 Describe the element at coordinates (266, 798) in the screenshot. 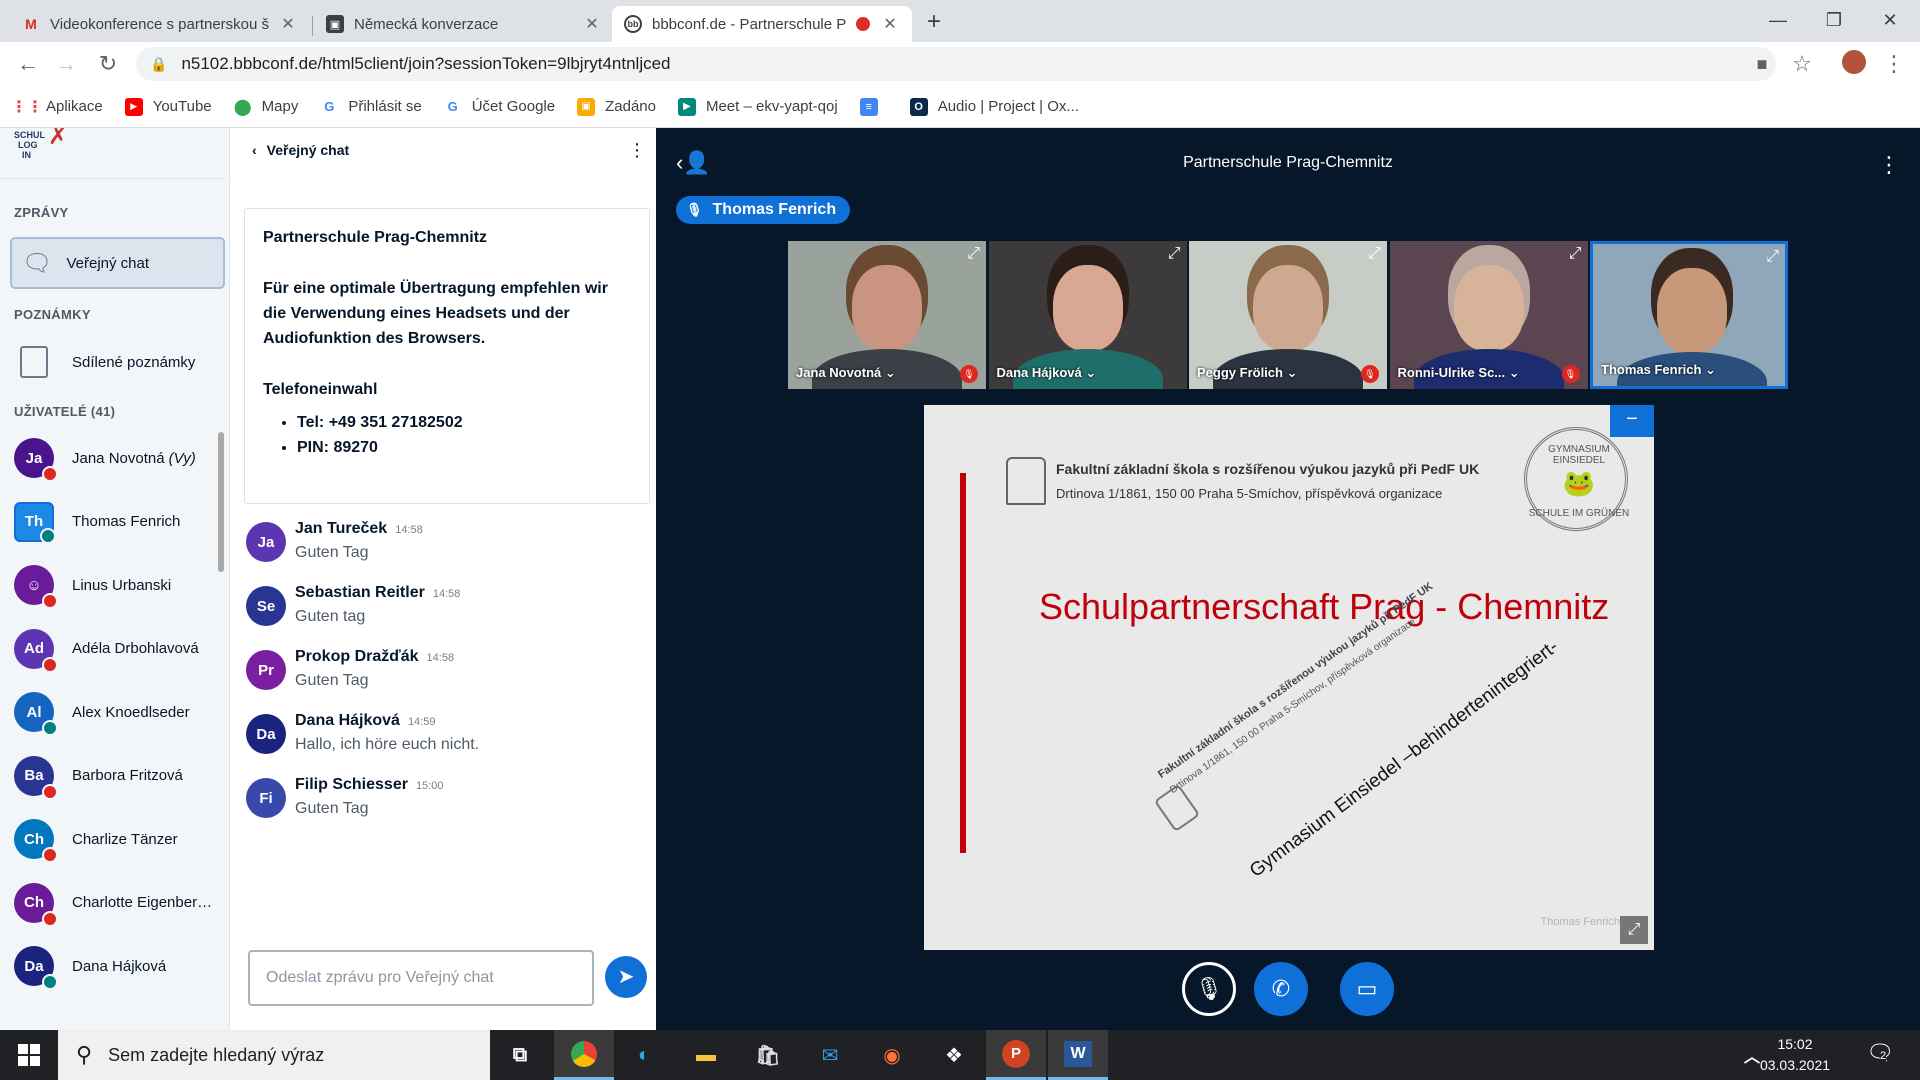

I see `avatar: Fi` at that location.